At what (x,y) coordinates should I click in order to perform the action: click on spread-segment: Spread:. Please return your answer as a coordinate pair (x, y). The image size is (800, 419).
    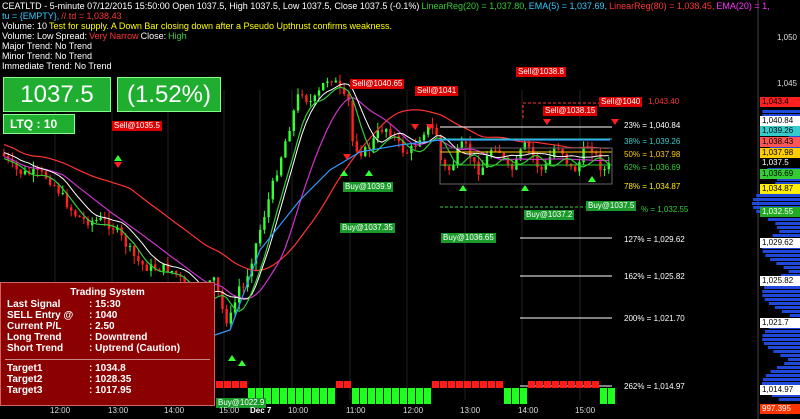
    Looking at the image, I should click on (71, 36).